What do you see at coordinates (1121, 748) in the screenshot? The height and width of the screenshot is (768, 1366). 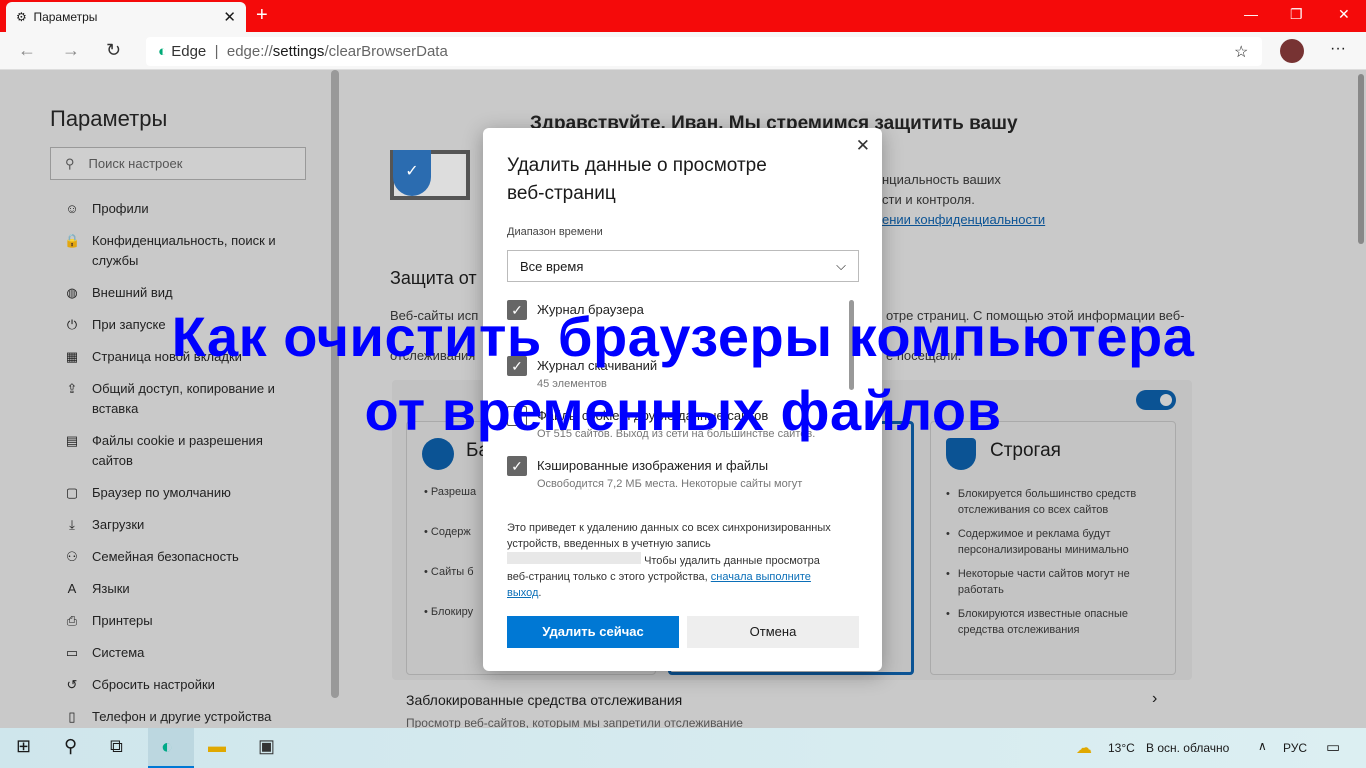 I see `weather-temp: 13°C` at bounding box center [1121, 748].